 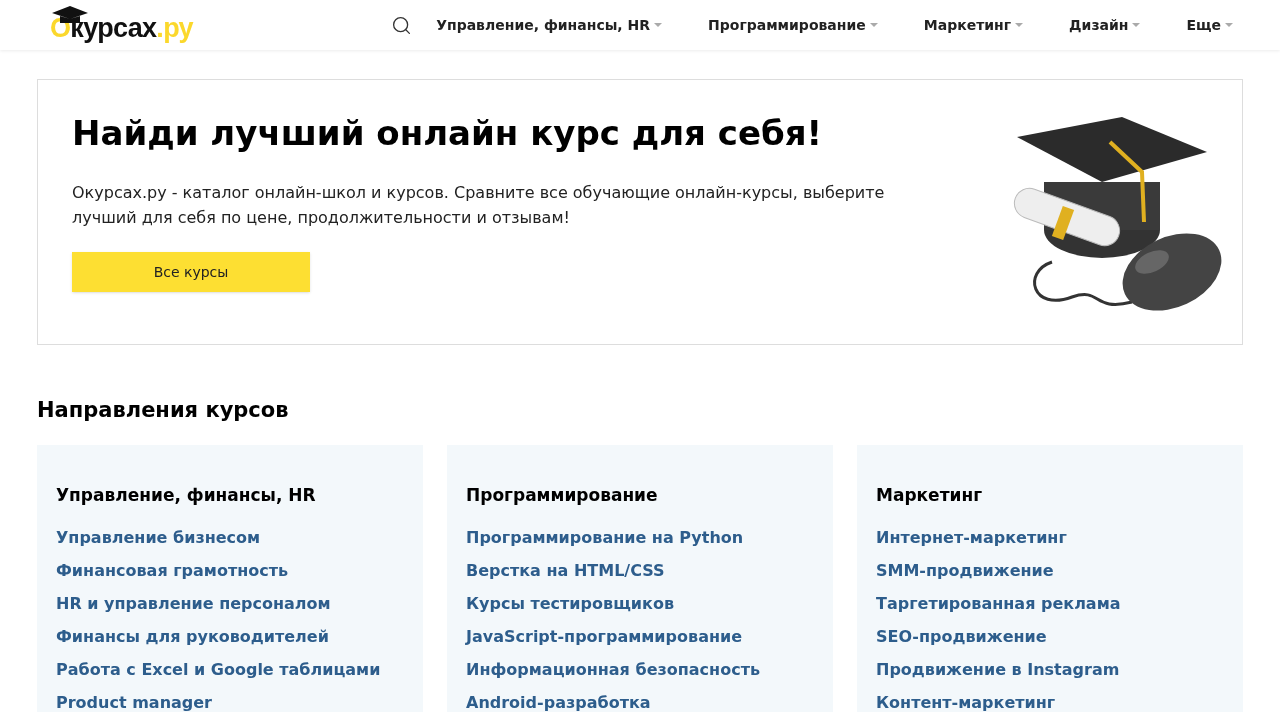 I want to click on category-link: Финансовая грамотность, so click(x=172, y=570).